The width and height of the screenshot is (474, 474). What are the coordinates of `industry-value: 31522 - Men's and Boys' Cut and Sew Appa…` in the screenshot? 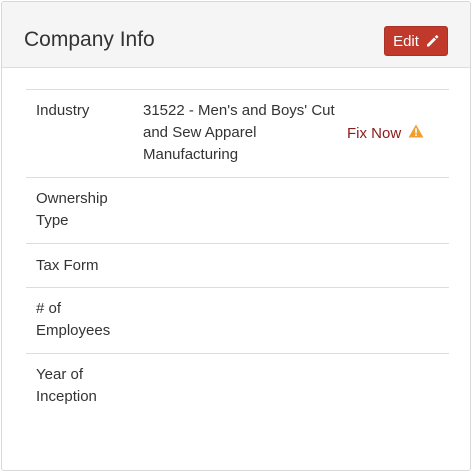 It's located at (239, 132).